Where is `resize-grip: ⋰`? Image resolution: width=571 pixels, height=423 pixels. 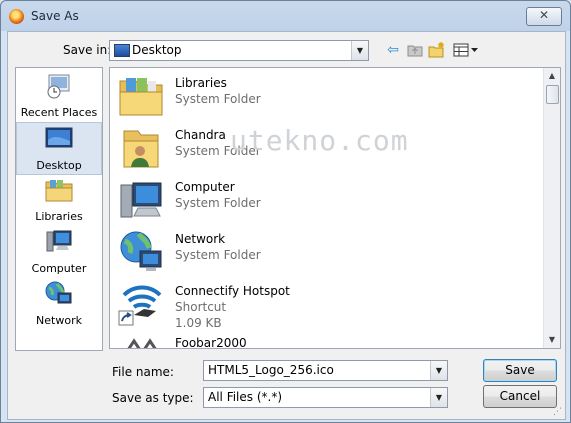
resize-grip: ⋰ is located at coordinates (558, 412).